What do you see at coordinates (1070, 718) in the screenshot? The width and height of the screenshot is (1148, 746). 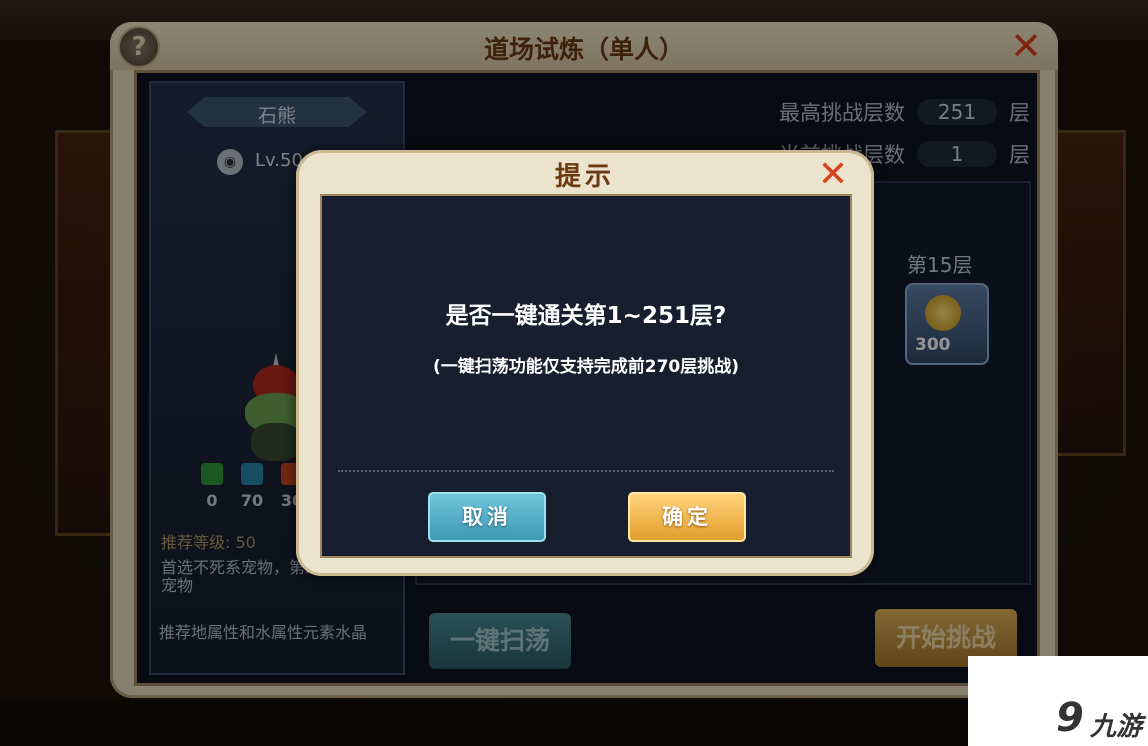 I see `watermark-logo-icon: 9` at bounding box center [1070, 718].